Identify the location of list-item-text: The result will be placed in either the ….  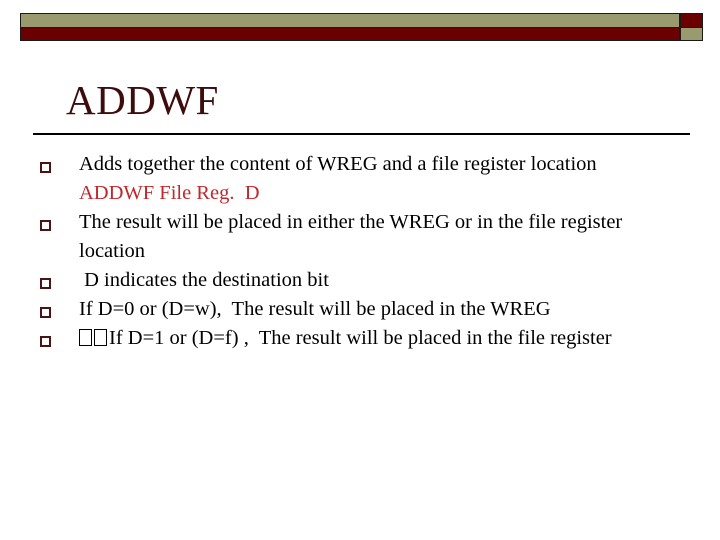
(353, 236).